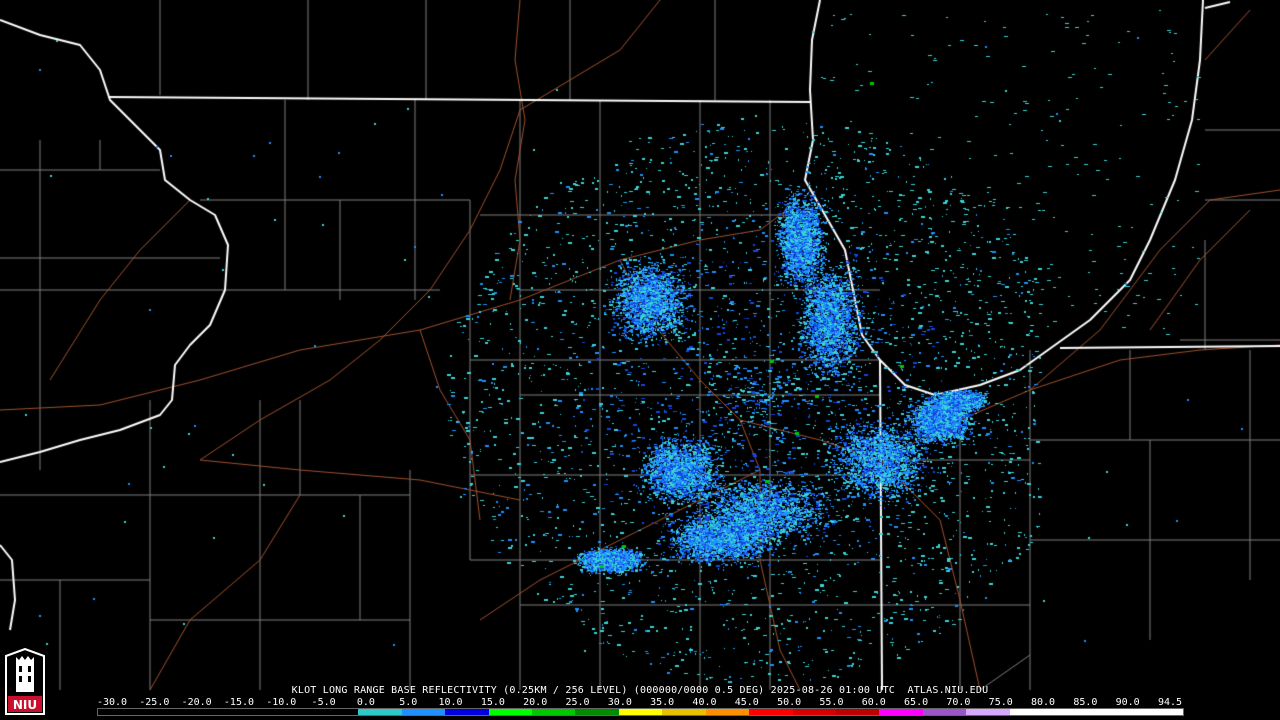 The width and height of the screenshot is (1280, 720). Describe the element at coordinates (1127, 702) in the screenshot. I see `colorbar-tick-label: 90.0` at that location.